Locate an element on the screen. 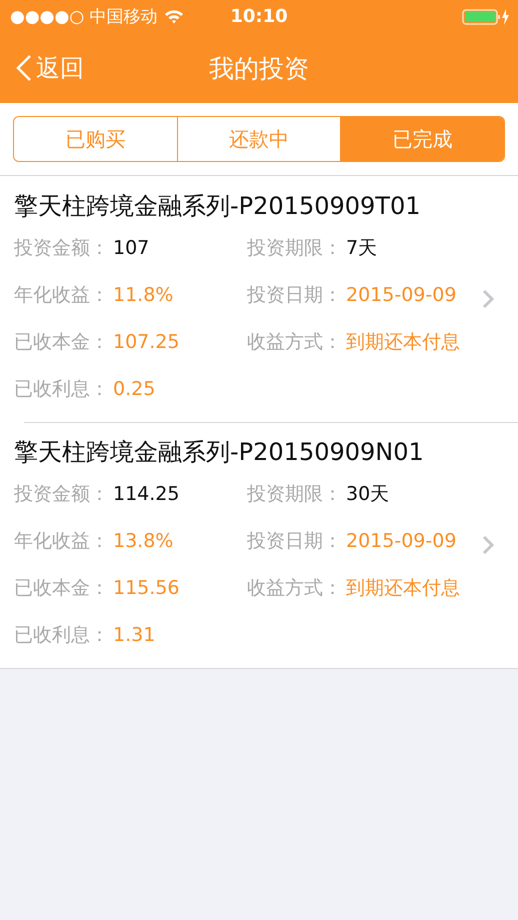 Image resolution: width=518 pixels, height=920 pixels. investment-title: 擎天柱跨境金融系列-P20150909N01 is located at coordinates (219, 452).